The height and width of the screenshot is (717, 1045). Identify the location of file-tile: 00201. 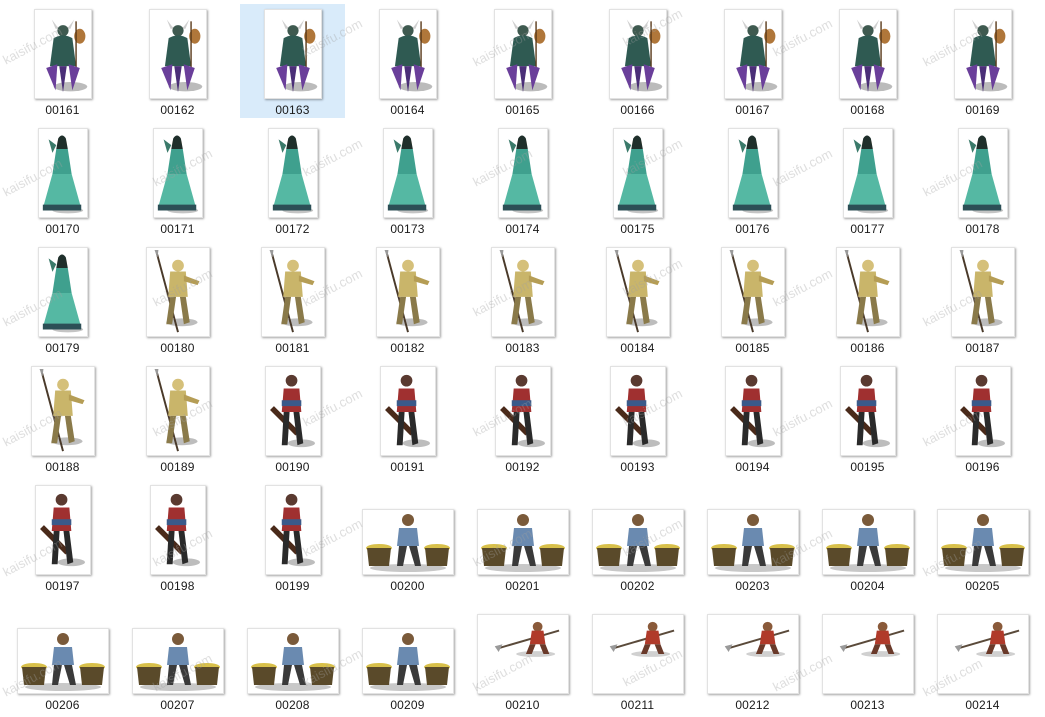
(522, 537).